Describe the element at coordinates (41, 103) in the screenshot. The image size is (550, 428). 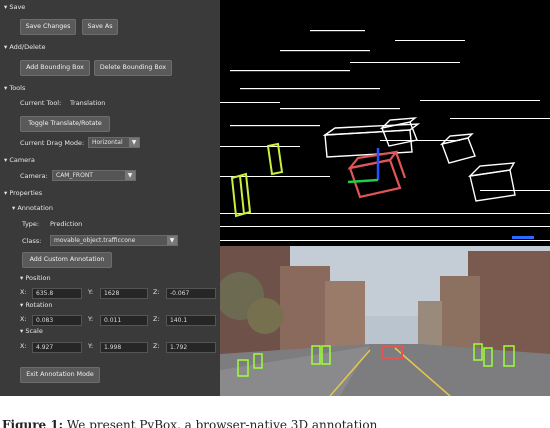
I see `current-tool-label: Current Tool:` at that location.